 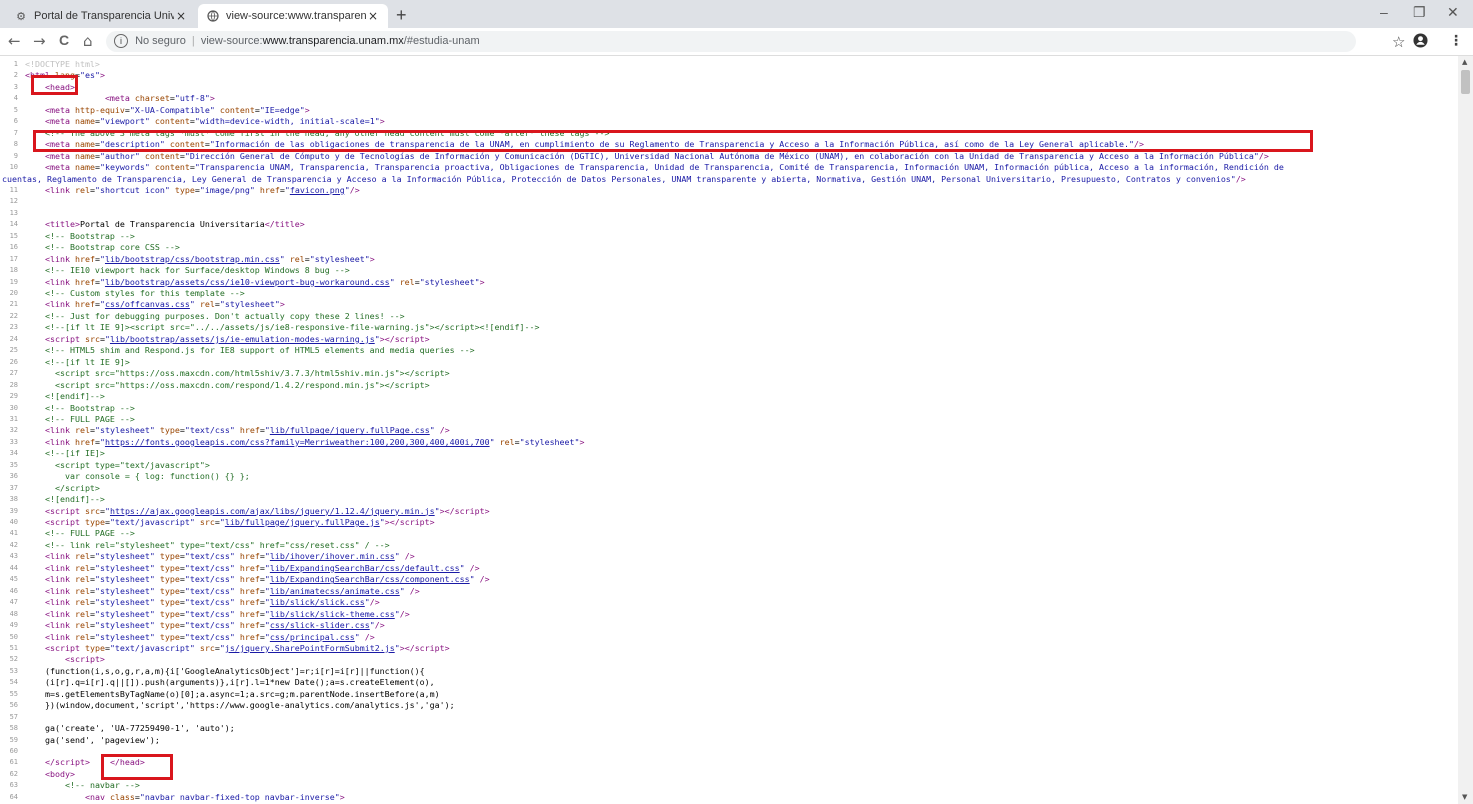 What do you see at coordinates (14, 41) in the screenshot?
I see `back-button: ←` at bounding box center [14, 41].